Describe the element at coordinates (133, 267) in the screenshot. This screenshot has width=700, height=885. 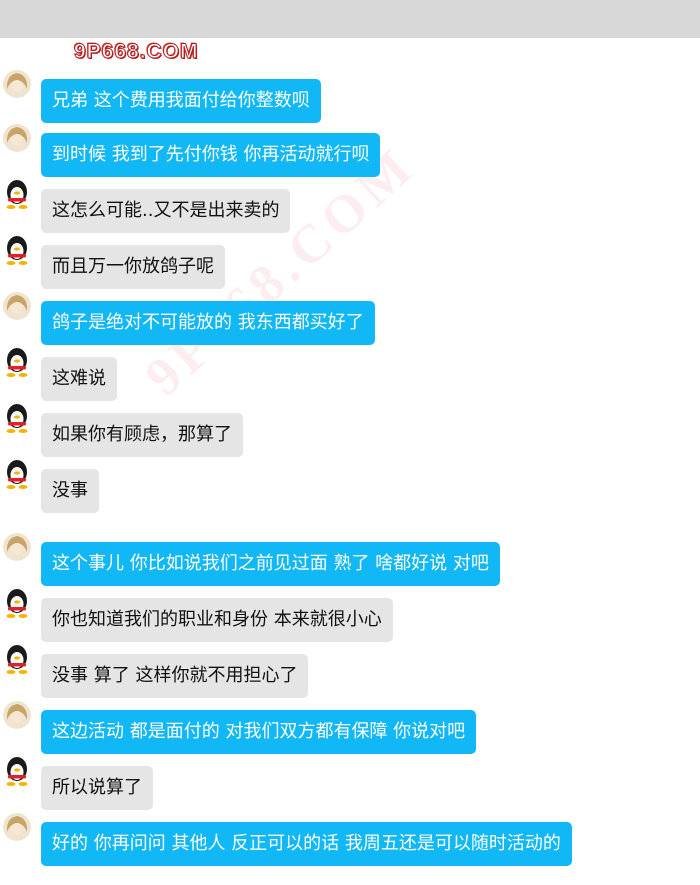
I see `message-bubble: 而且万一你放鸽子呢` at that location.